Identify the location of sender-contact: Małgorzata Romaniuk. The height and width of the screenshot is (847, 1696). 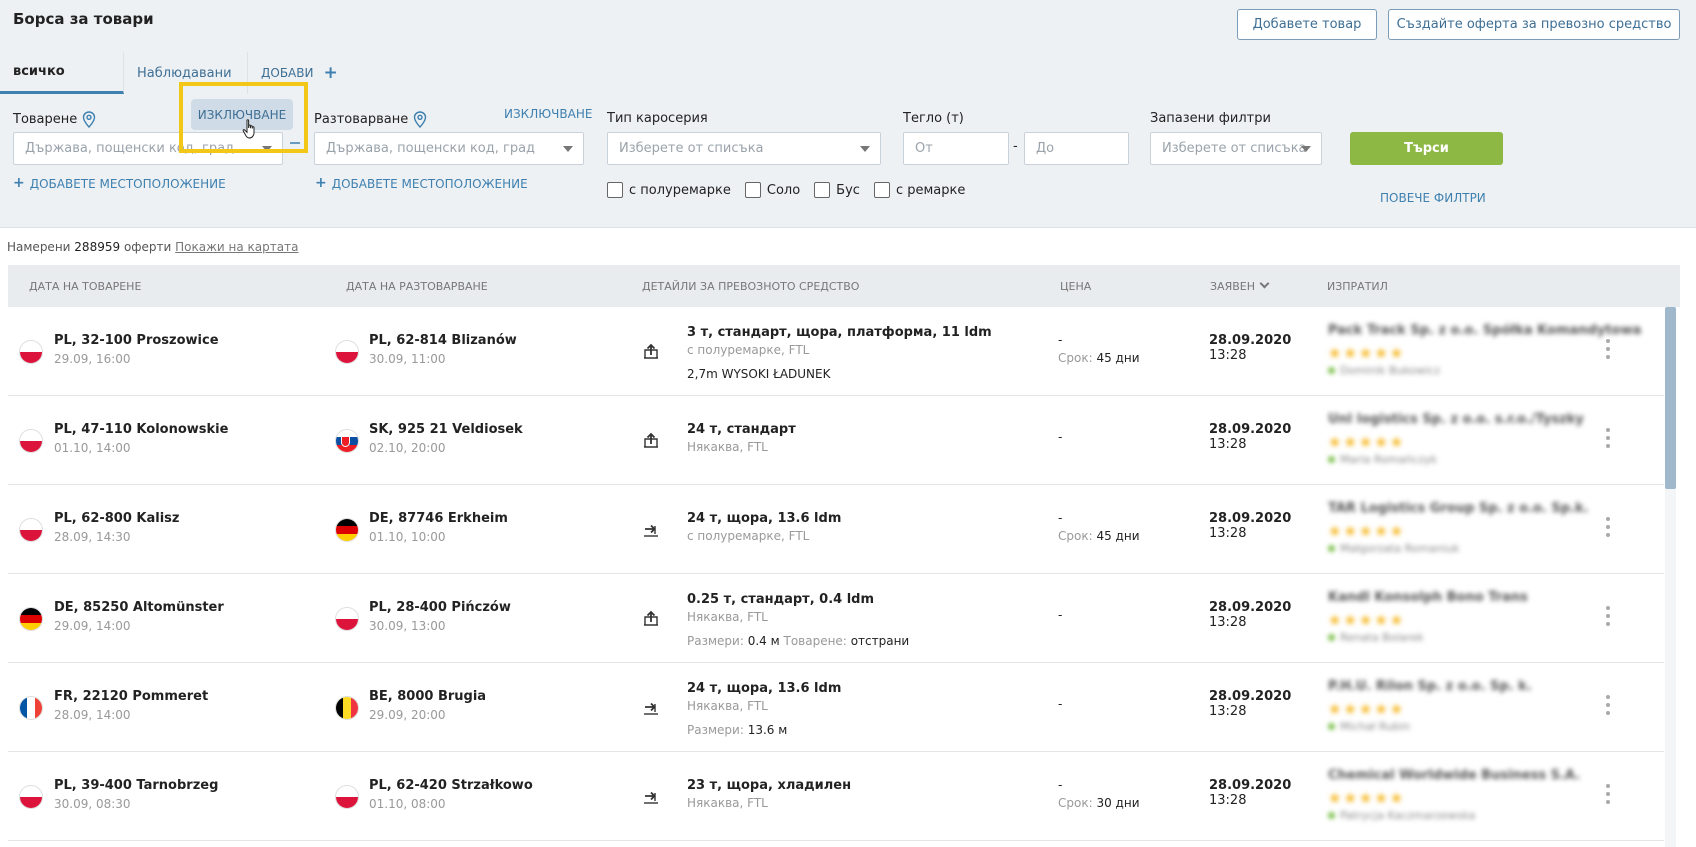
(1393, 548).